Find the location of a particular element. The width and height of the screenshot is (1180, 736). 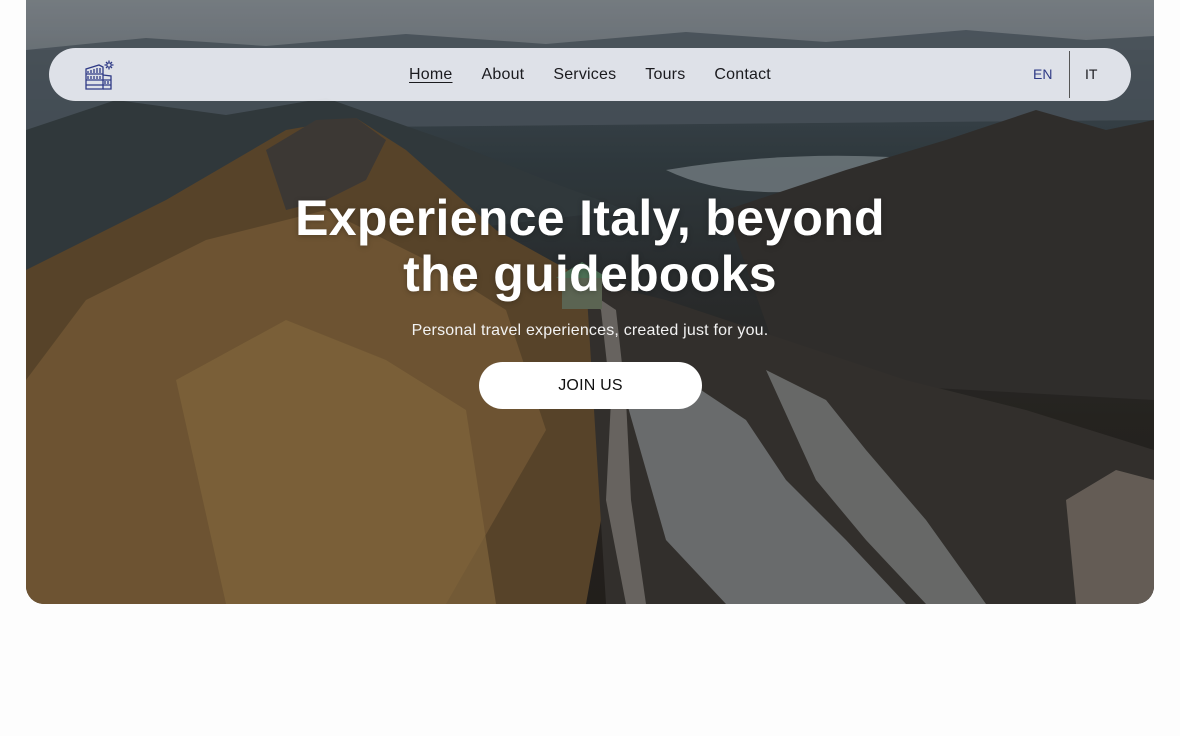

language-divider is located at coordinates (1069, 74).